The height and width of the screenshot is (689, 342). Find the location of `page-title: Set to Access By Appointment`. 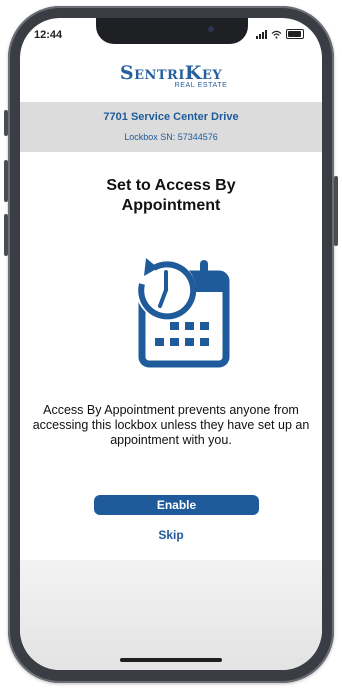

page-title: Set to Access By Appointment is located at coordinates (171, 196).